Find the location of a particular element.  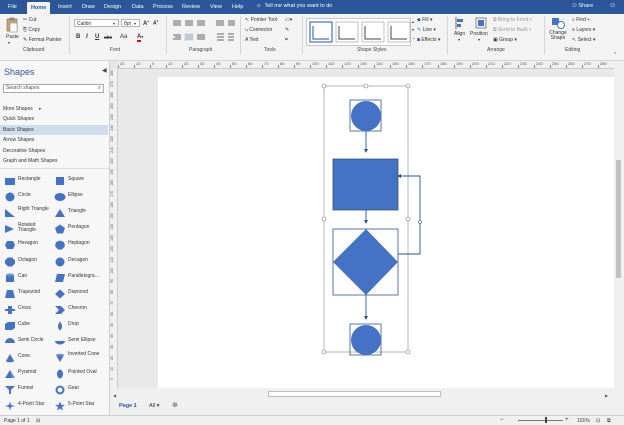

stencil-shape-square: Square is located at coordinates (76, 181).